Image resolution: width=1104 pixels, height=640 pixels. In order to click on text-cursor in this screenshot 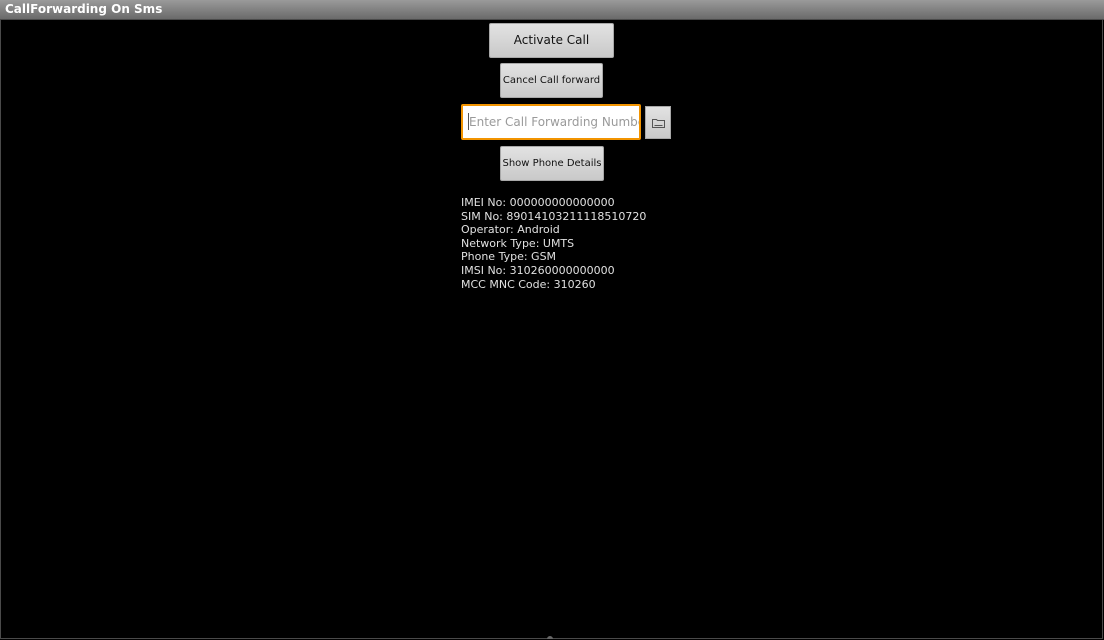, I will do `click(468, 121)`.